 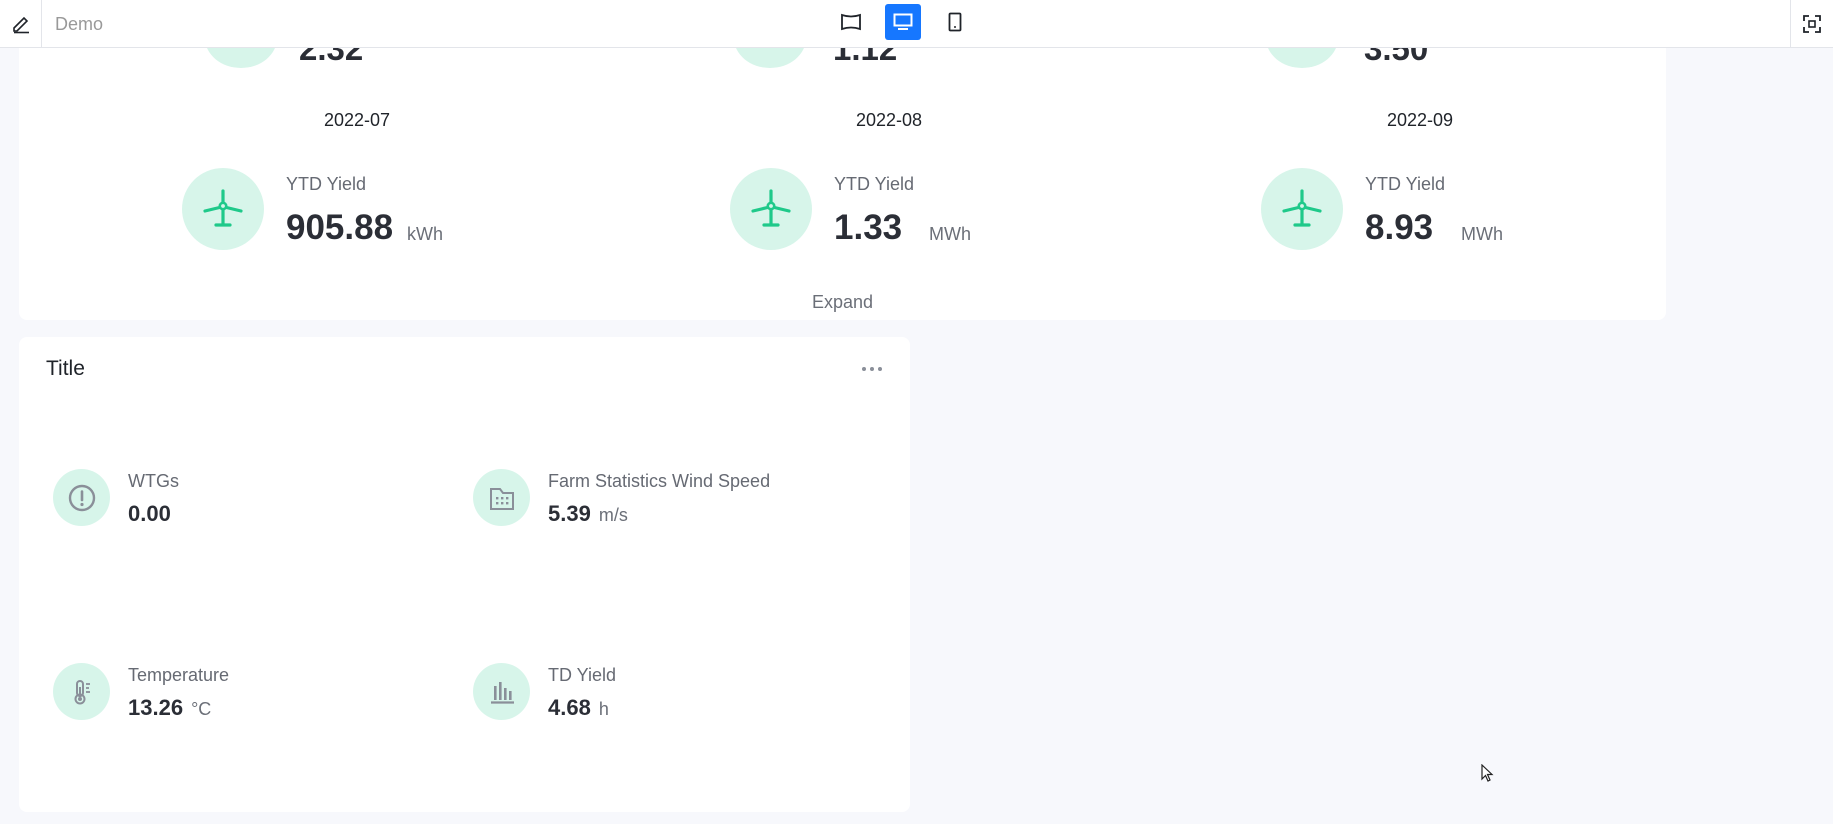 I want to click on yield-value: 3.50, so click(x=1396, y=57).